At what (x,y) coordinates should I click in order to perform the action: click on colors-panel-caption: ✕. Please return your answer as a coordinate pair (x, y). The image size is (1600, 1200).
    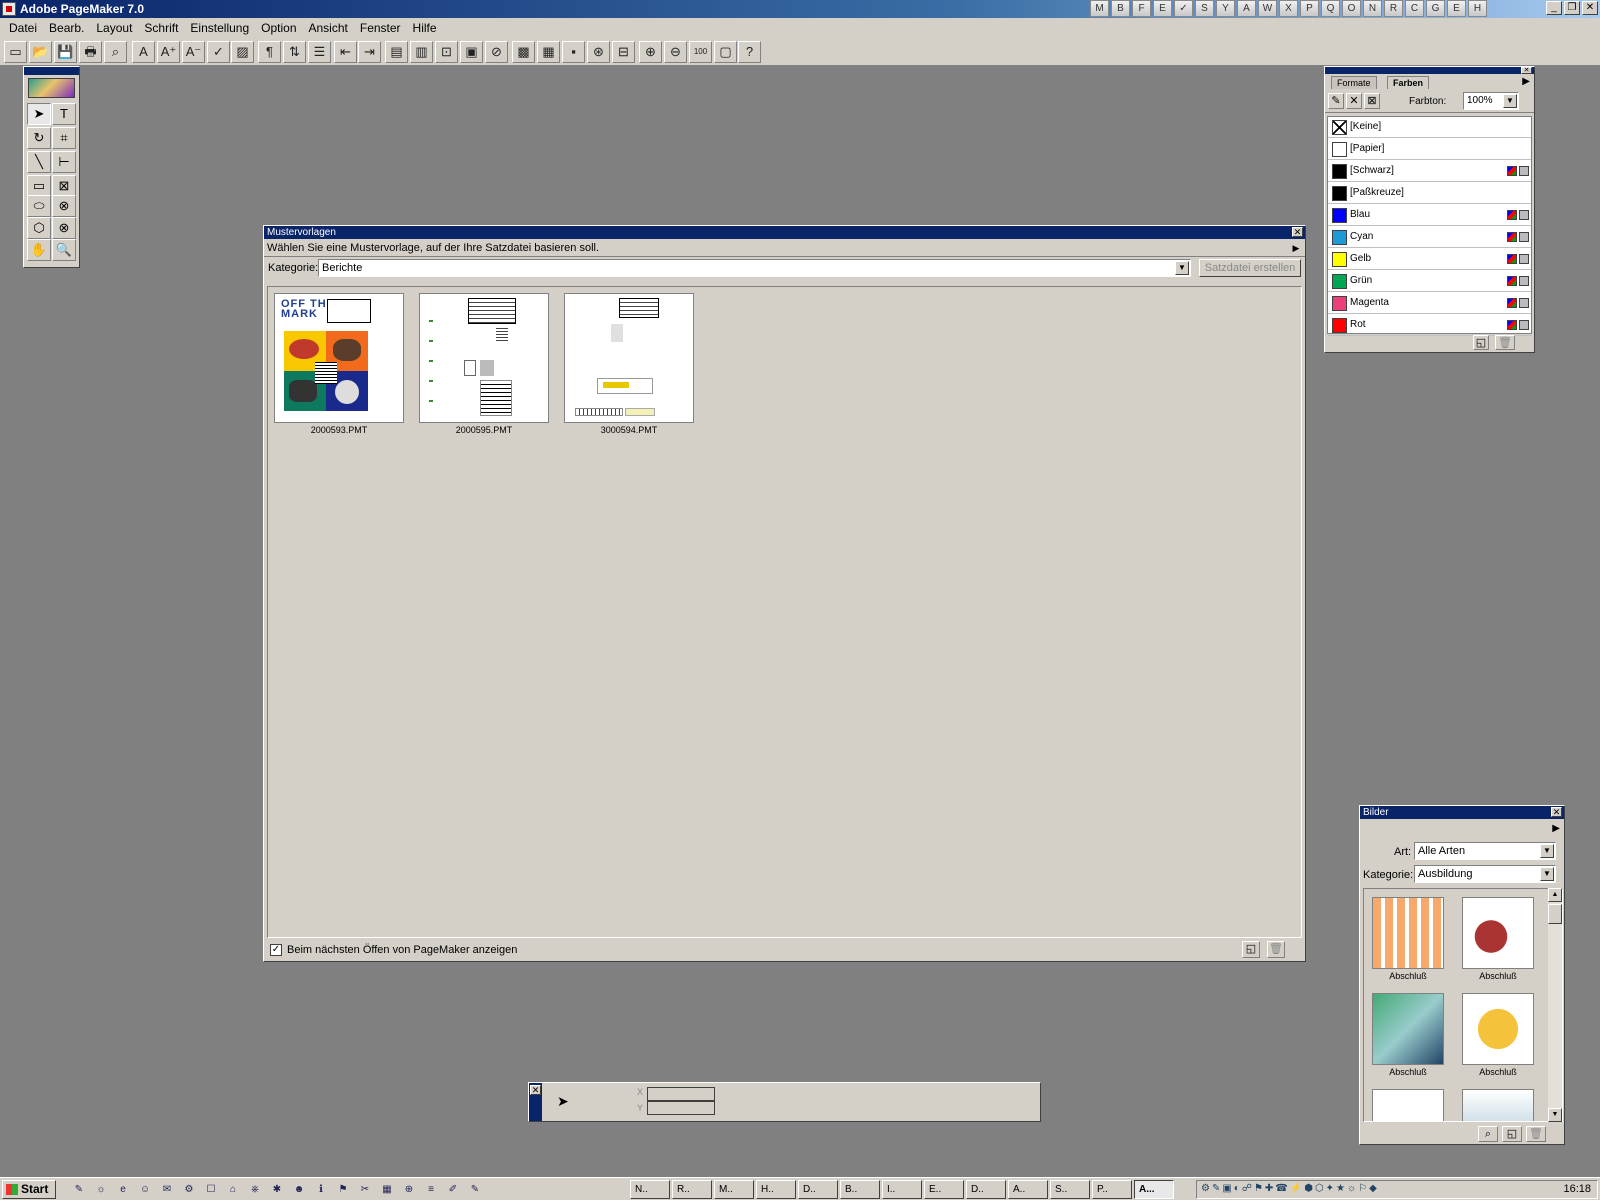
    Looking at the image, I should click on (1429, 70).